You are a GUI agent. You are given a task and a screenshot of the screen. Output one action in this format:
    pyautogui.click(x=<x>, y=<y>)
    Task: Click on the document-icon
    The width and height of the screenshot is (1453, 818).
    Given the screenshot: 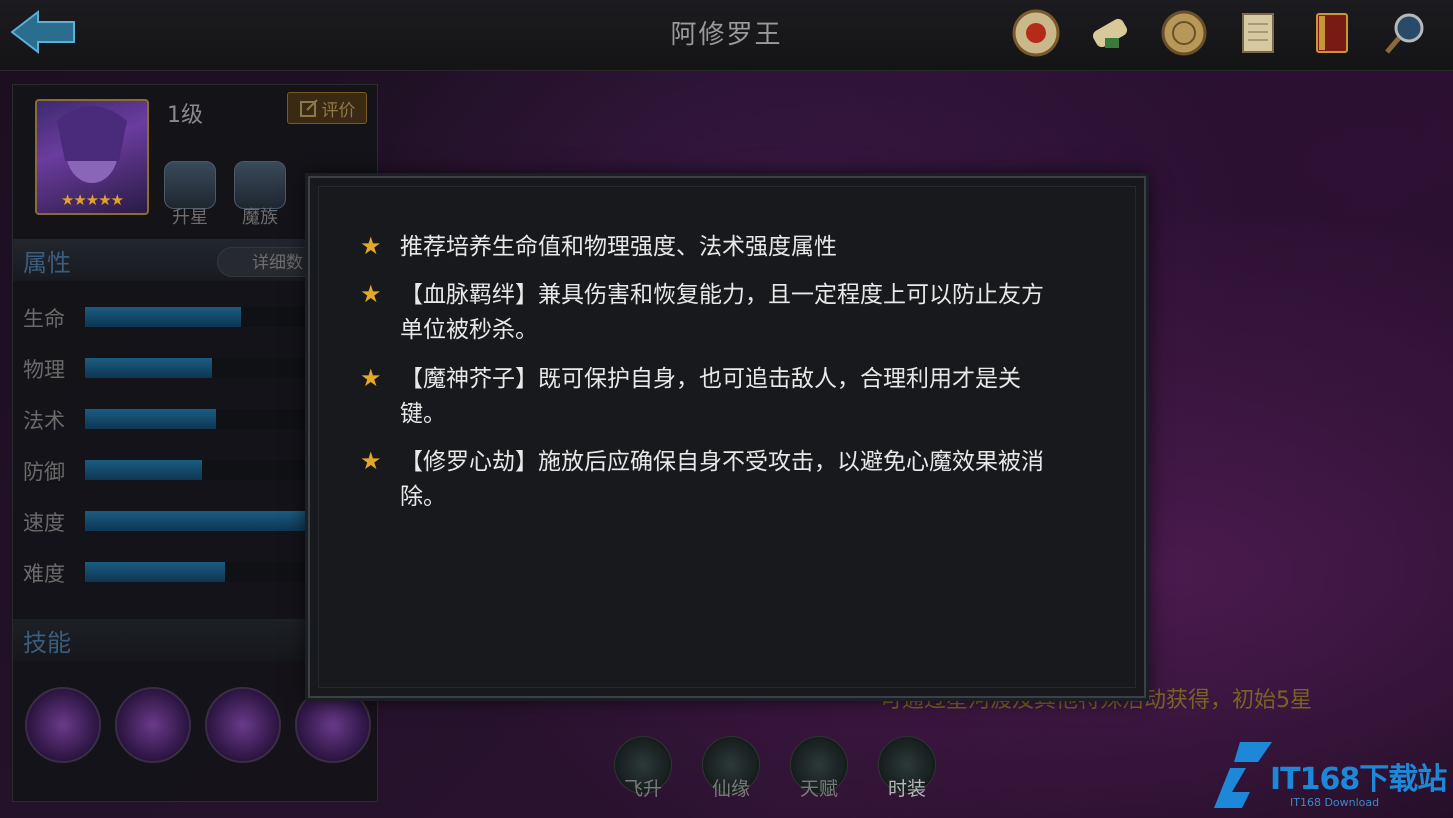 What is the action you would take?
    pyautogui.click(x=1258, y=33)
    